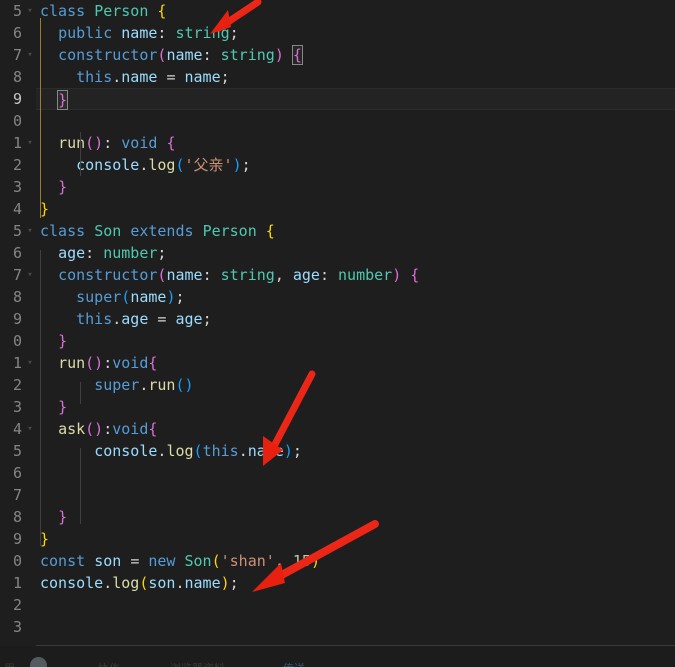 The width and height of the screenshot is (675, 667). I want to click on taskbar-avatar-icon, so click(38, 662).